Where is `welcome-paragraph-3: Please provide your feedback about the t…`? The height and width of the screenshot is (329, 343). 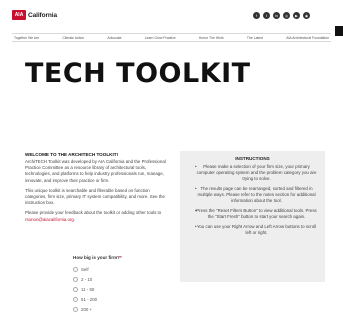 welcome-paragraph-3: Please provide your feedback about the t… is located at coordinates (96, 216).